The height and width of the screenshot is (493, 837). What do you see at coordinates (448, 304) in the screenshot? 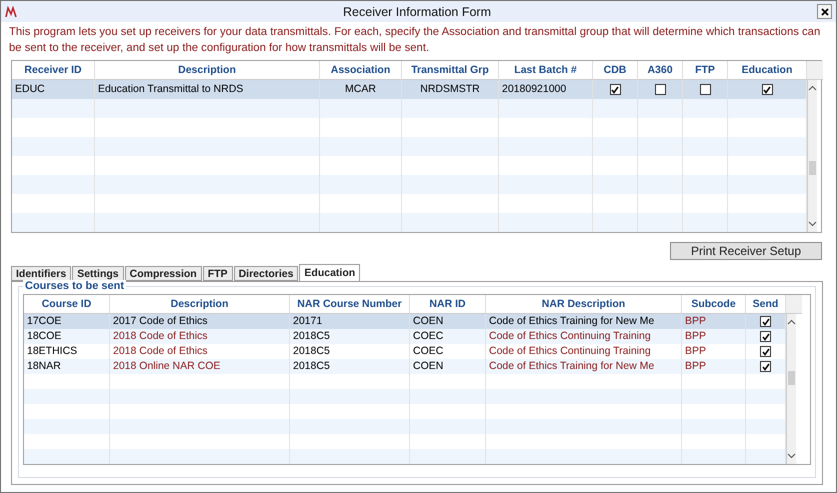
I see `column-header: NAR ID` at bounding box center [448, 304].